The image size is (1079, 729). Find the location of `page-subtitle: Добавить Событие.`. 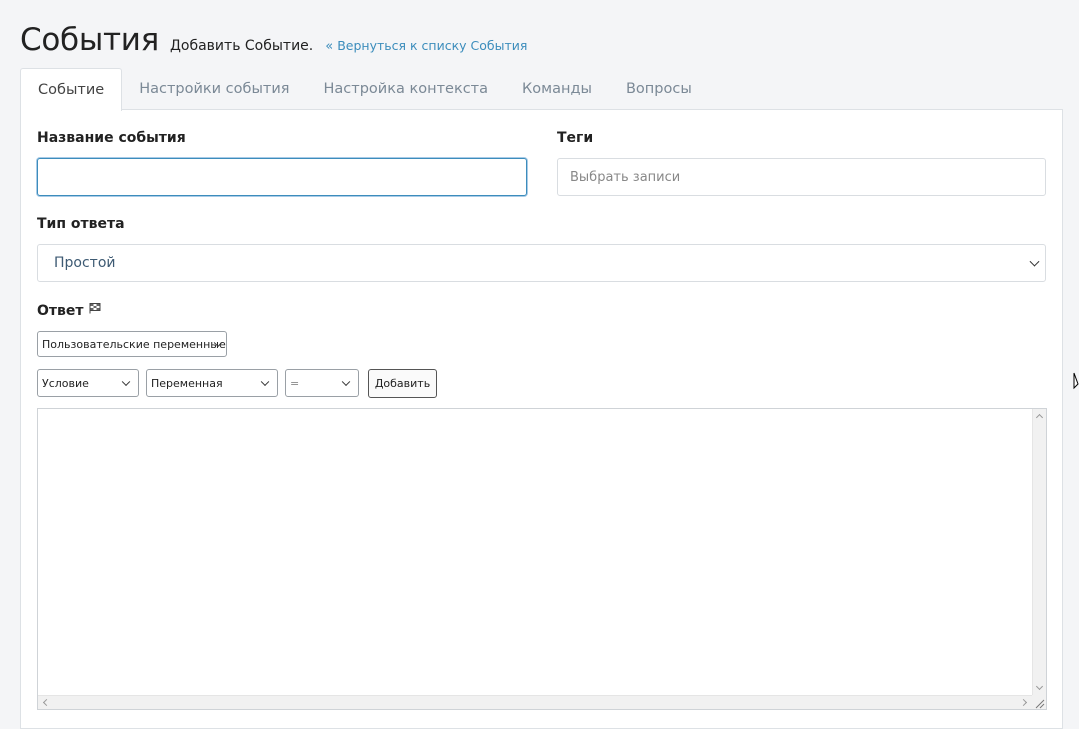

page-subtitle: Добавить Событие. is located at coordinates (241, 46).